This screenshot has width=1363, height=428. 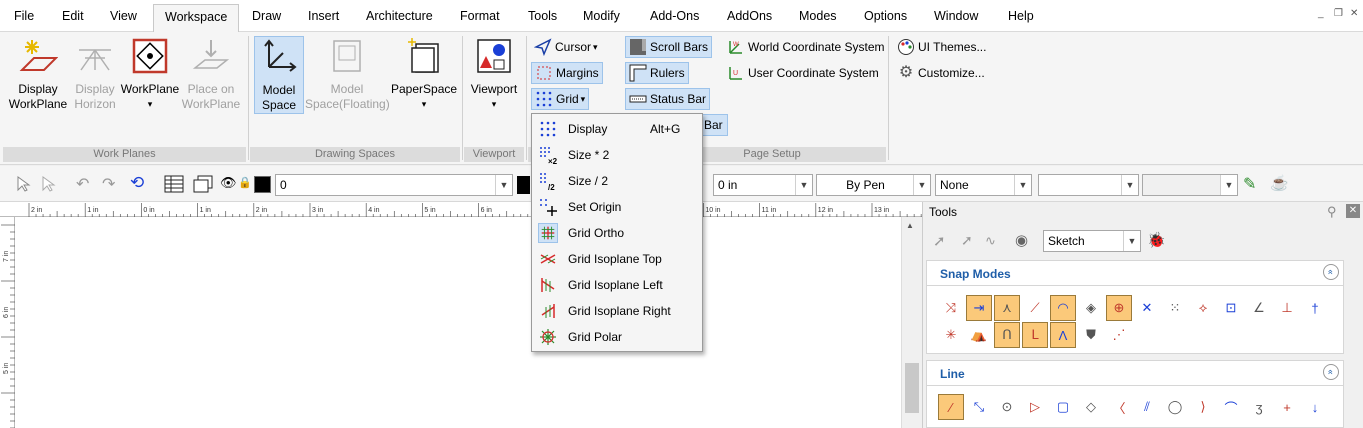 What do you see at coordinates (873, 185) in the screenshot?
I see `pen-combo: By Pen ▼` at bounding box center [873, 185].